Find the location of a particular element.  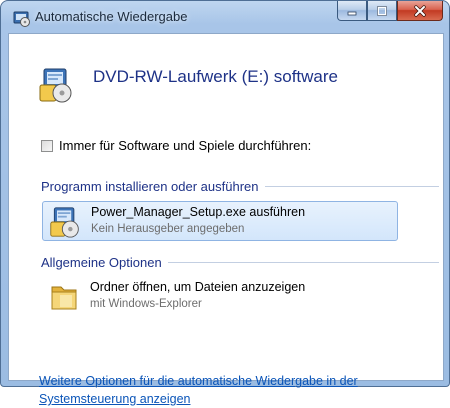

close-button is located at coordinates (420, 11).